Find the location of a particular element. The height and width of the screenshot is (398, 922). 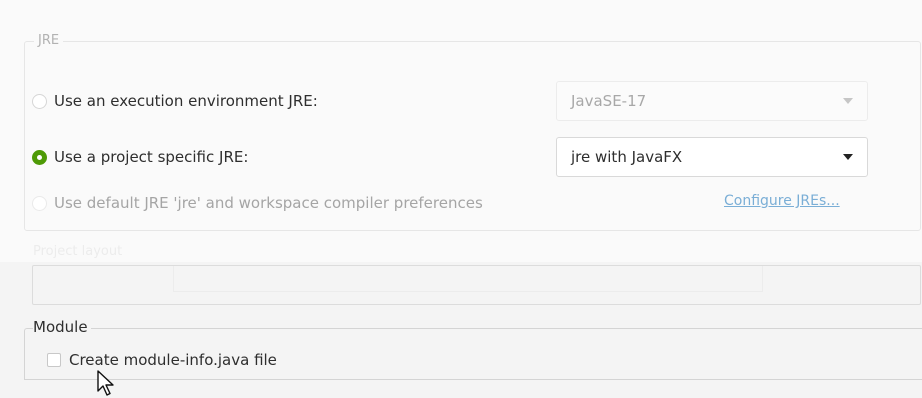

create-module-info-checkbox is located at coordinates (54, 360).